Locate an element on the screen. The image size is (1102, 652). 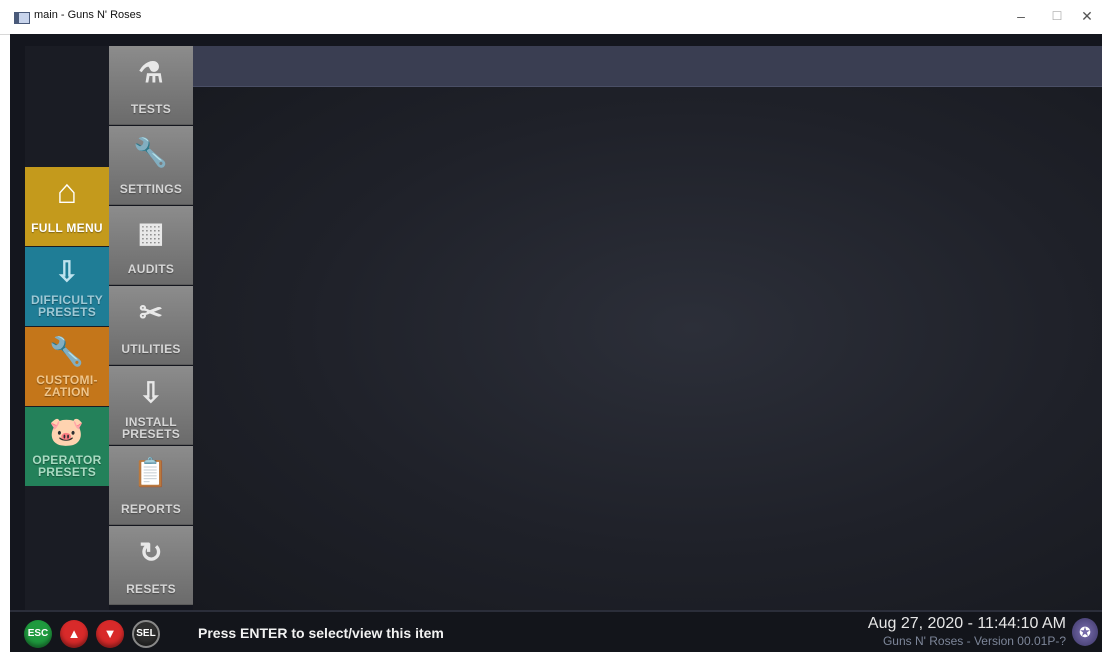
brand-logo-icon: ✪ is located at coordinates (1085, 632).